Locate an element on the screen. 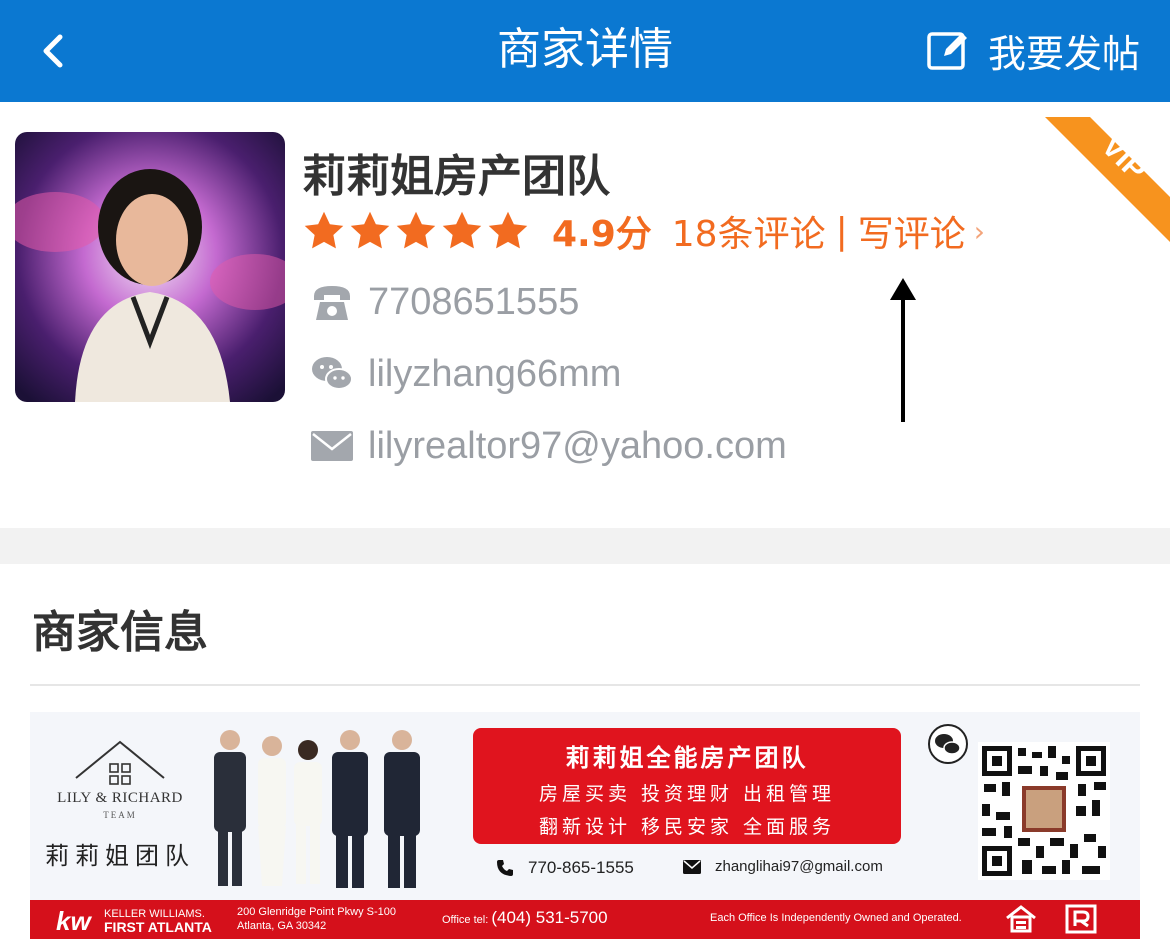  office-label: Office tel: is located at coordinates (465, 920).